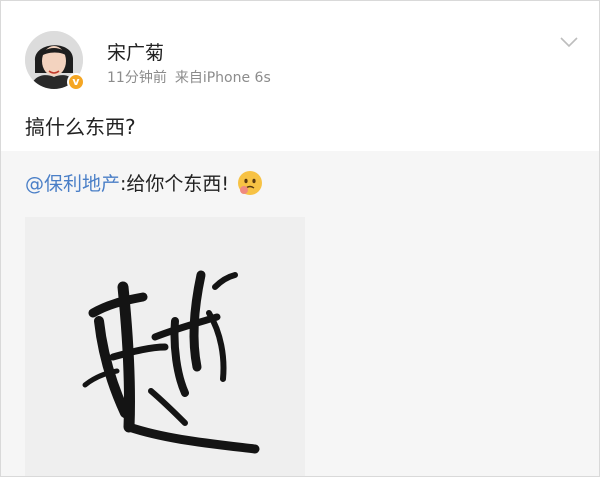 This screenshot has height=477, width=600. Describe the element at coordinates (250, 183) in the screenshot. I see `thinking-face-icon` at that location.